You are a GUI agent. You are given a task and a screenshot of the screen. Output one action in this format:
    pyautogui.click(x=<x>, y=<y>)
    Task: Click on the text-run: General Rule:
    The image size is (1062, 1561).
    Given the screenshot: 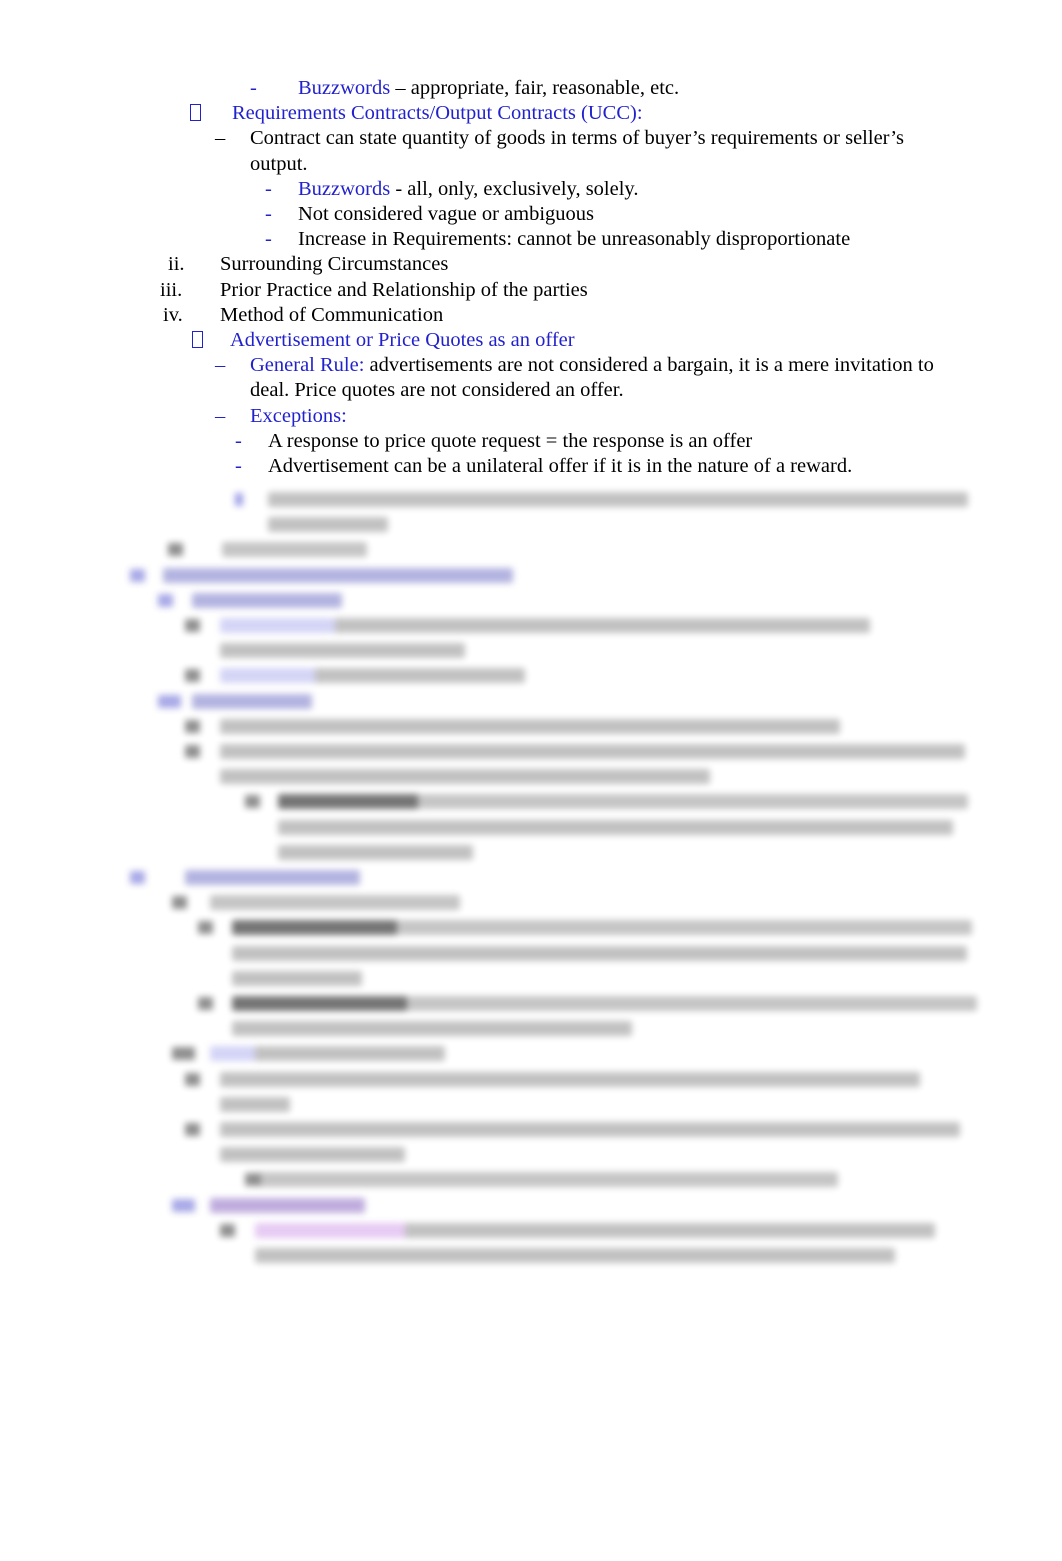 What is the action you would take?
    pyautogui.click(x=310, y=365)
    